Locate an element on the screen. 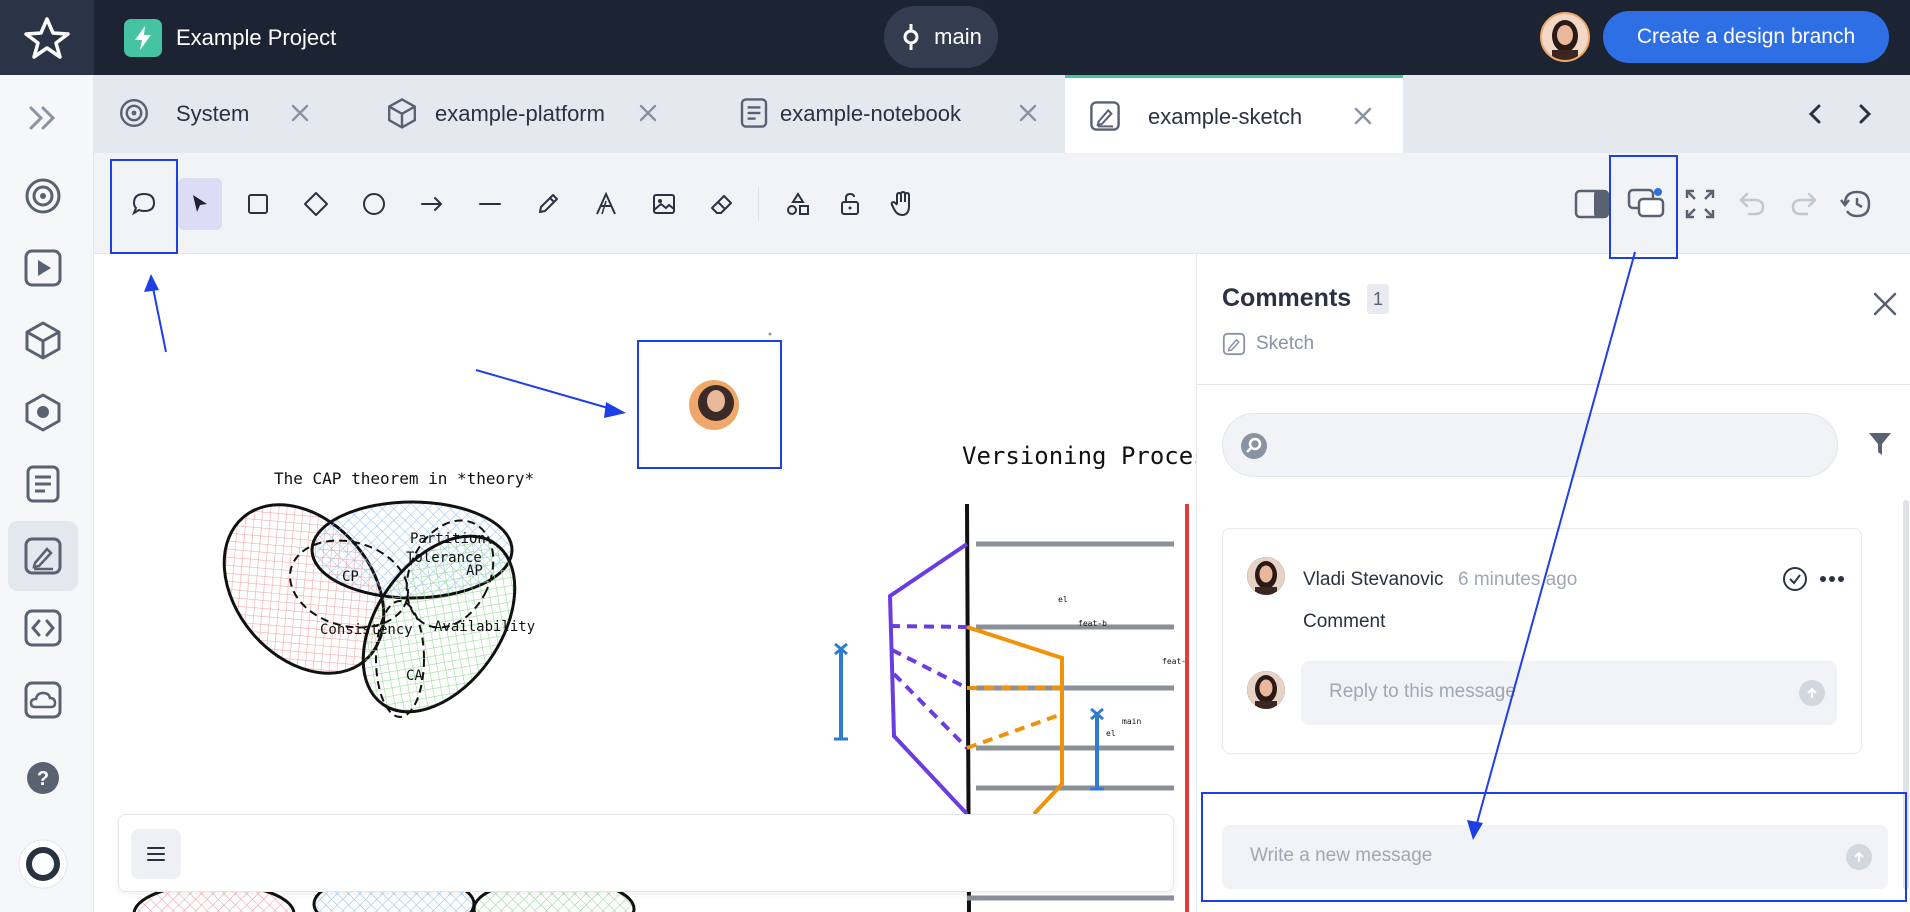 The height and width of the screenshot is (912, 1910). cap-label: Partition is located at coordinates (448, 539).